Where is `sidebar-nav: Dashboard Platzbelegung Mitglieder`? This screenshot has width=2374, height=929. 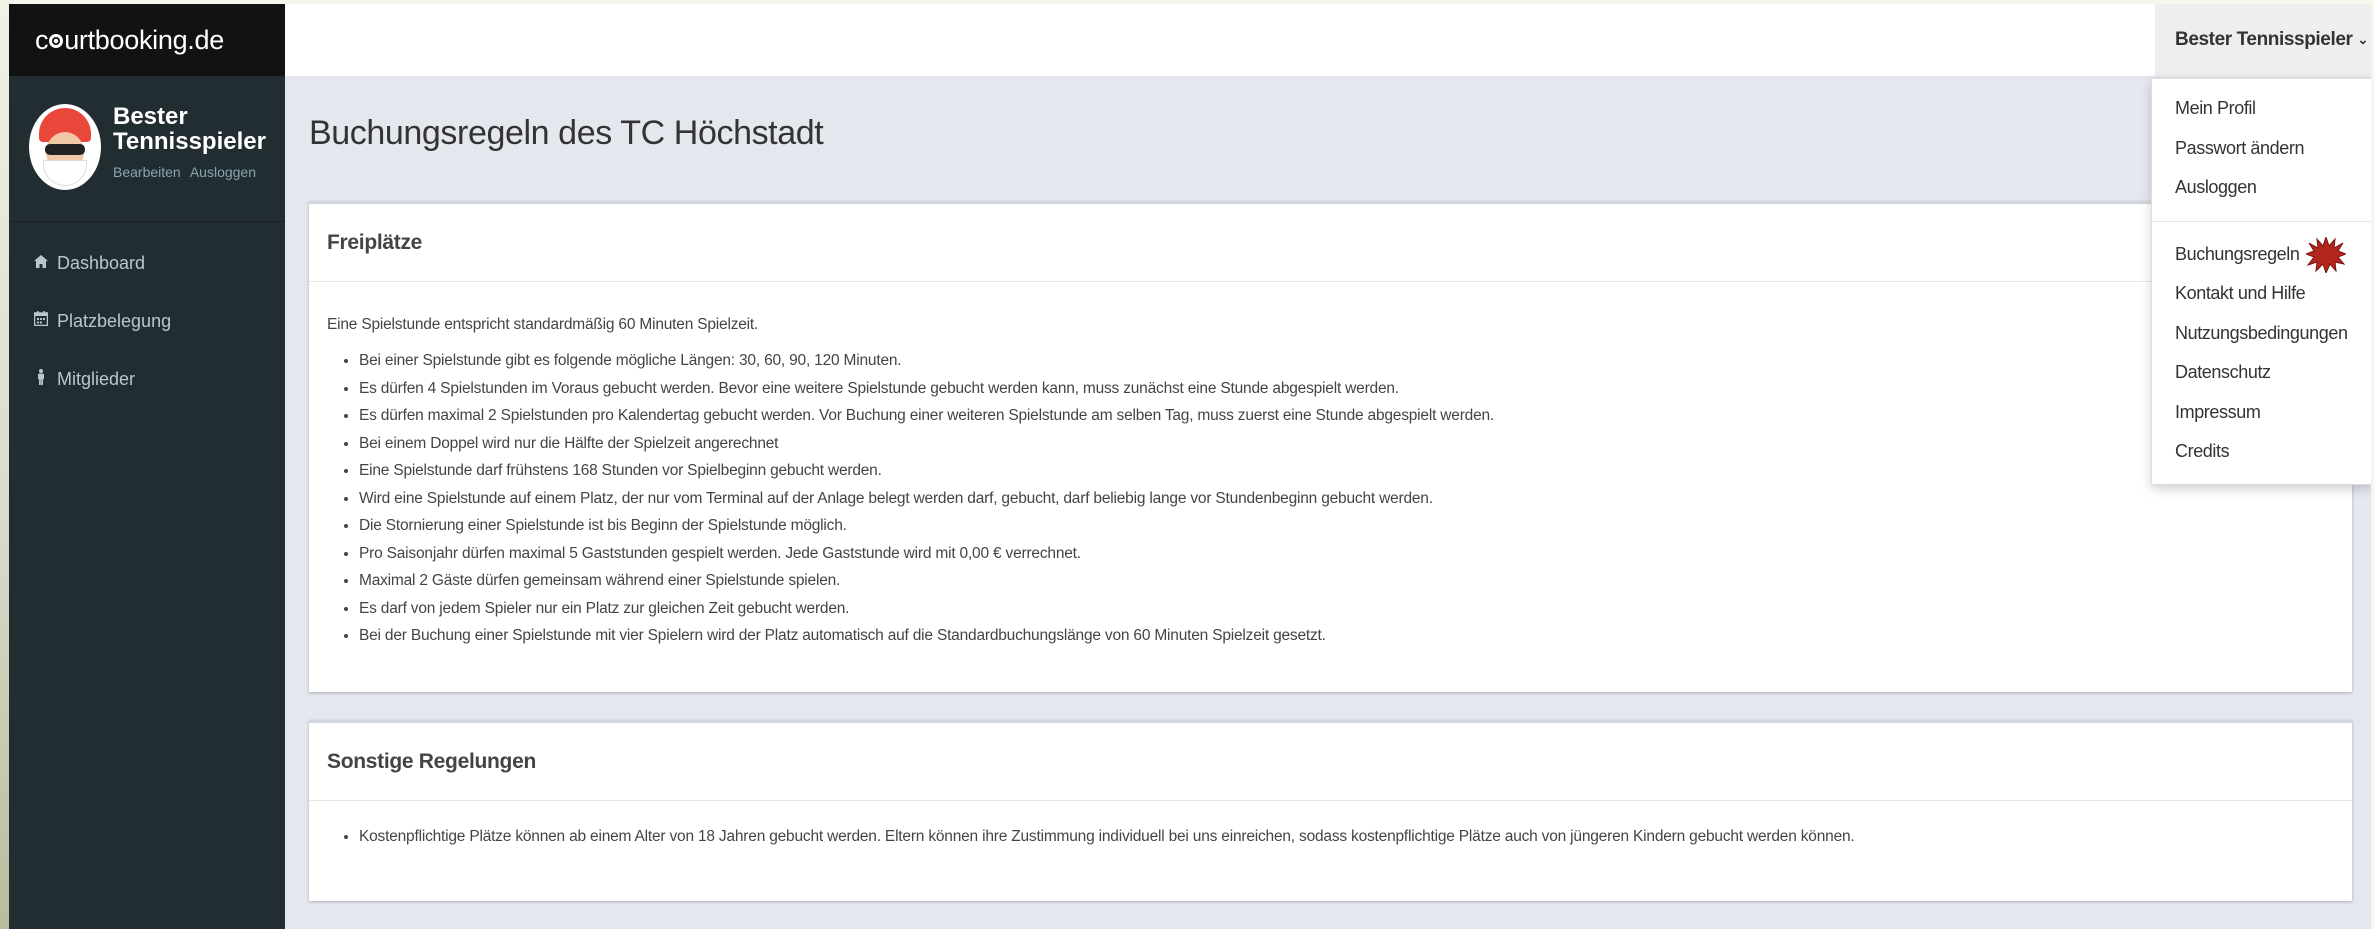 sidebar-nav: Dashboard Platzbelegung Mitglieder is located at coordinates (147, 321).